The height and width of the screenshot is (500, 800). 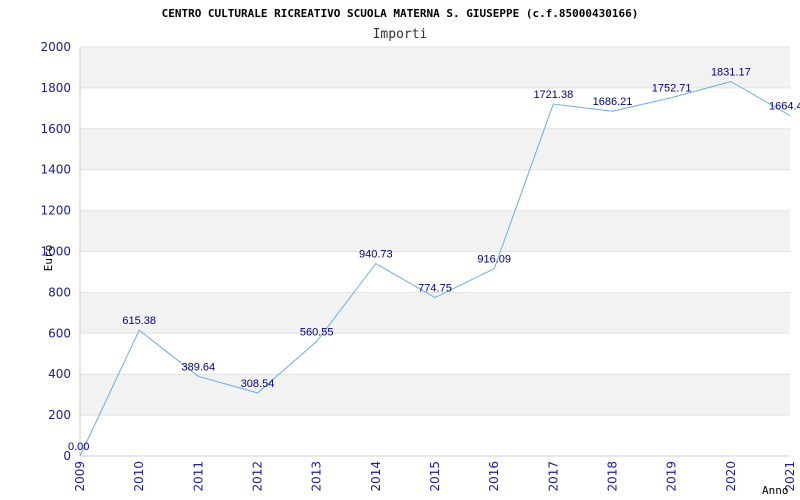 What do you see at coordinates (613, 102) in the screenshot?
I see `data-label: 1686.21` at bounding box center [613, 102].